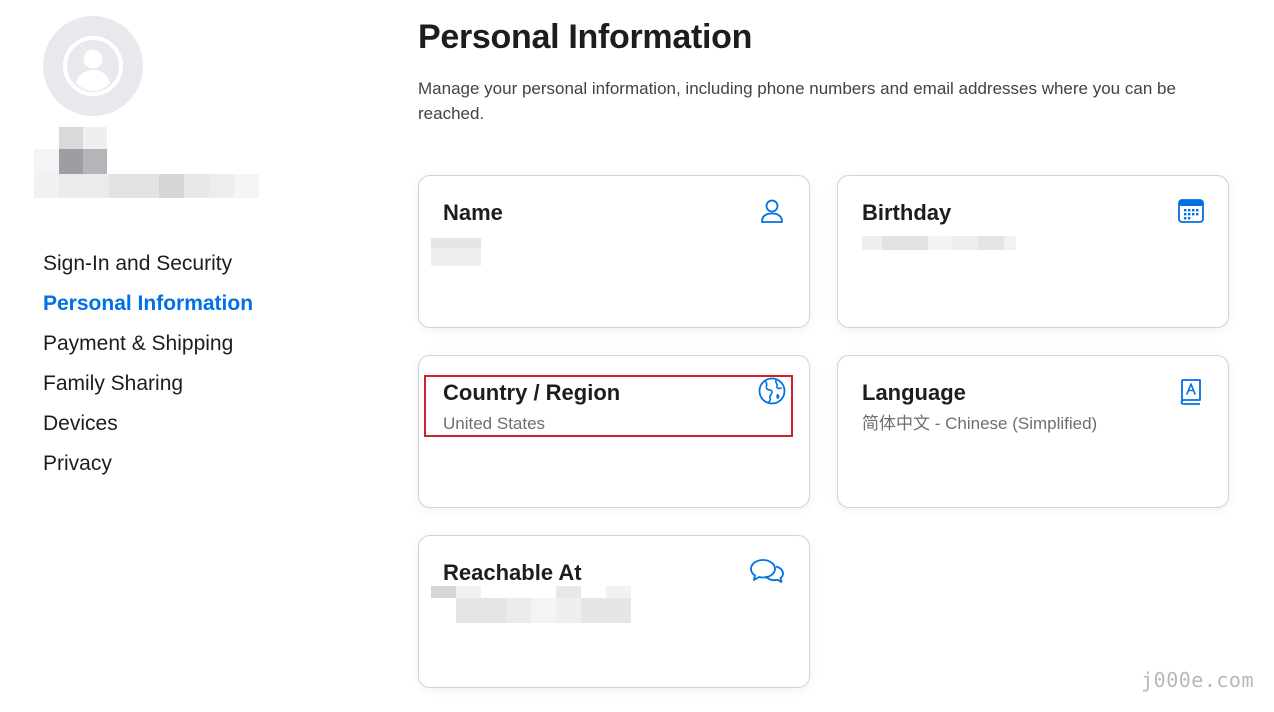 This screenshot has width=1274, height=712. I want to click on person-circle-icon, so click(93, 66).